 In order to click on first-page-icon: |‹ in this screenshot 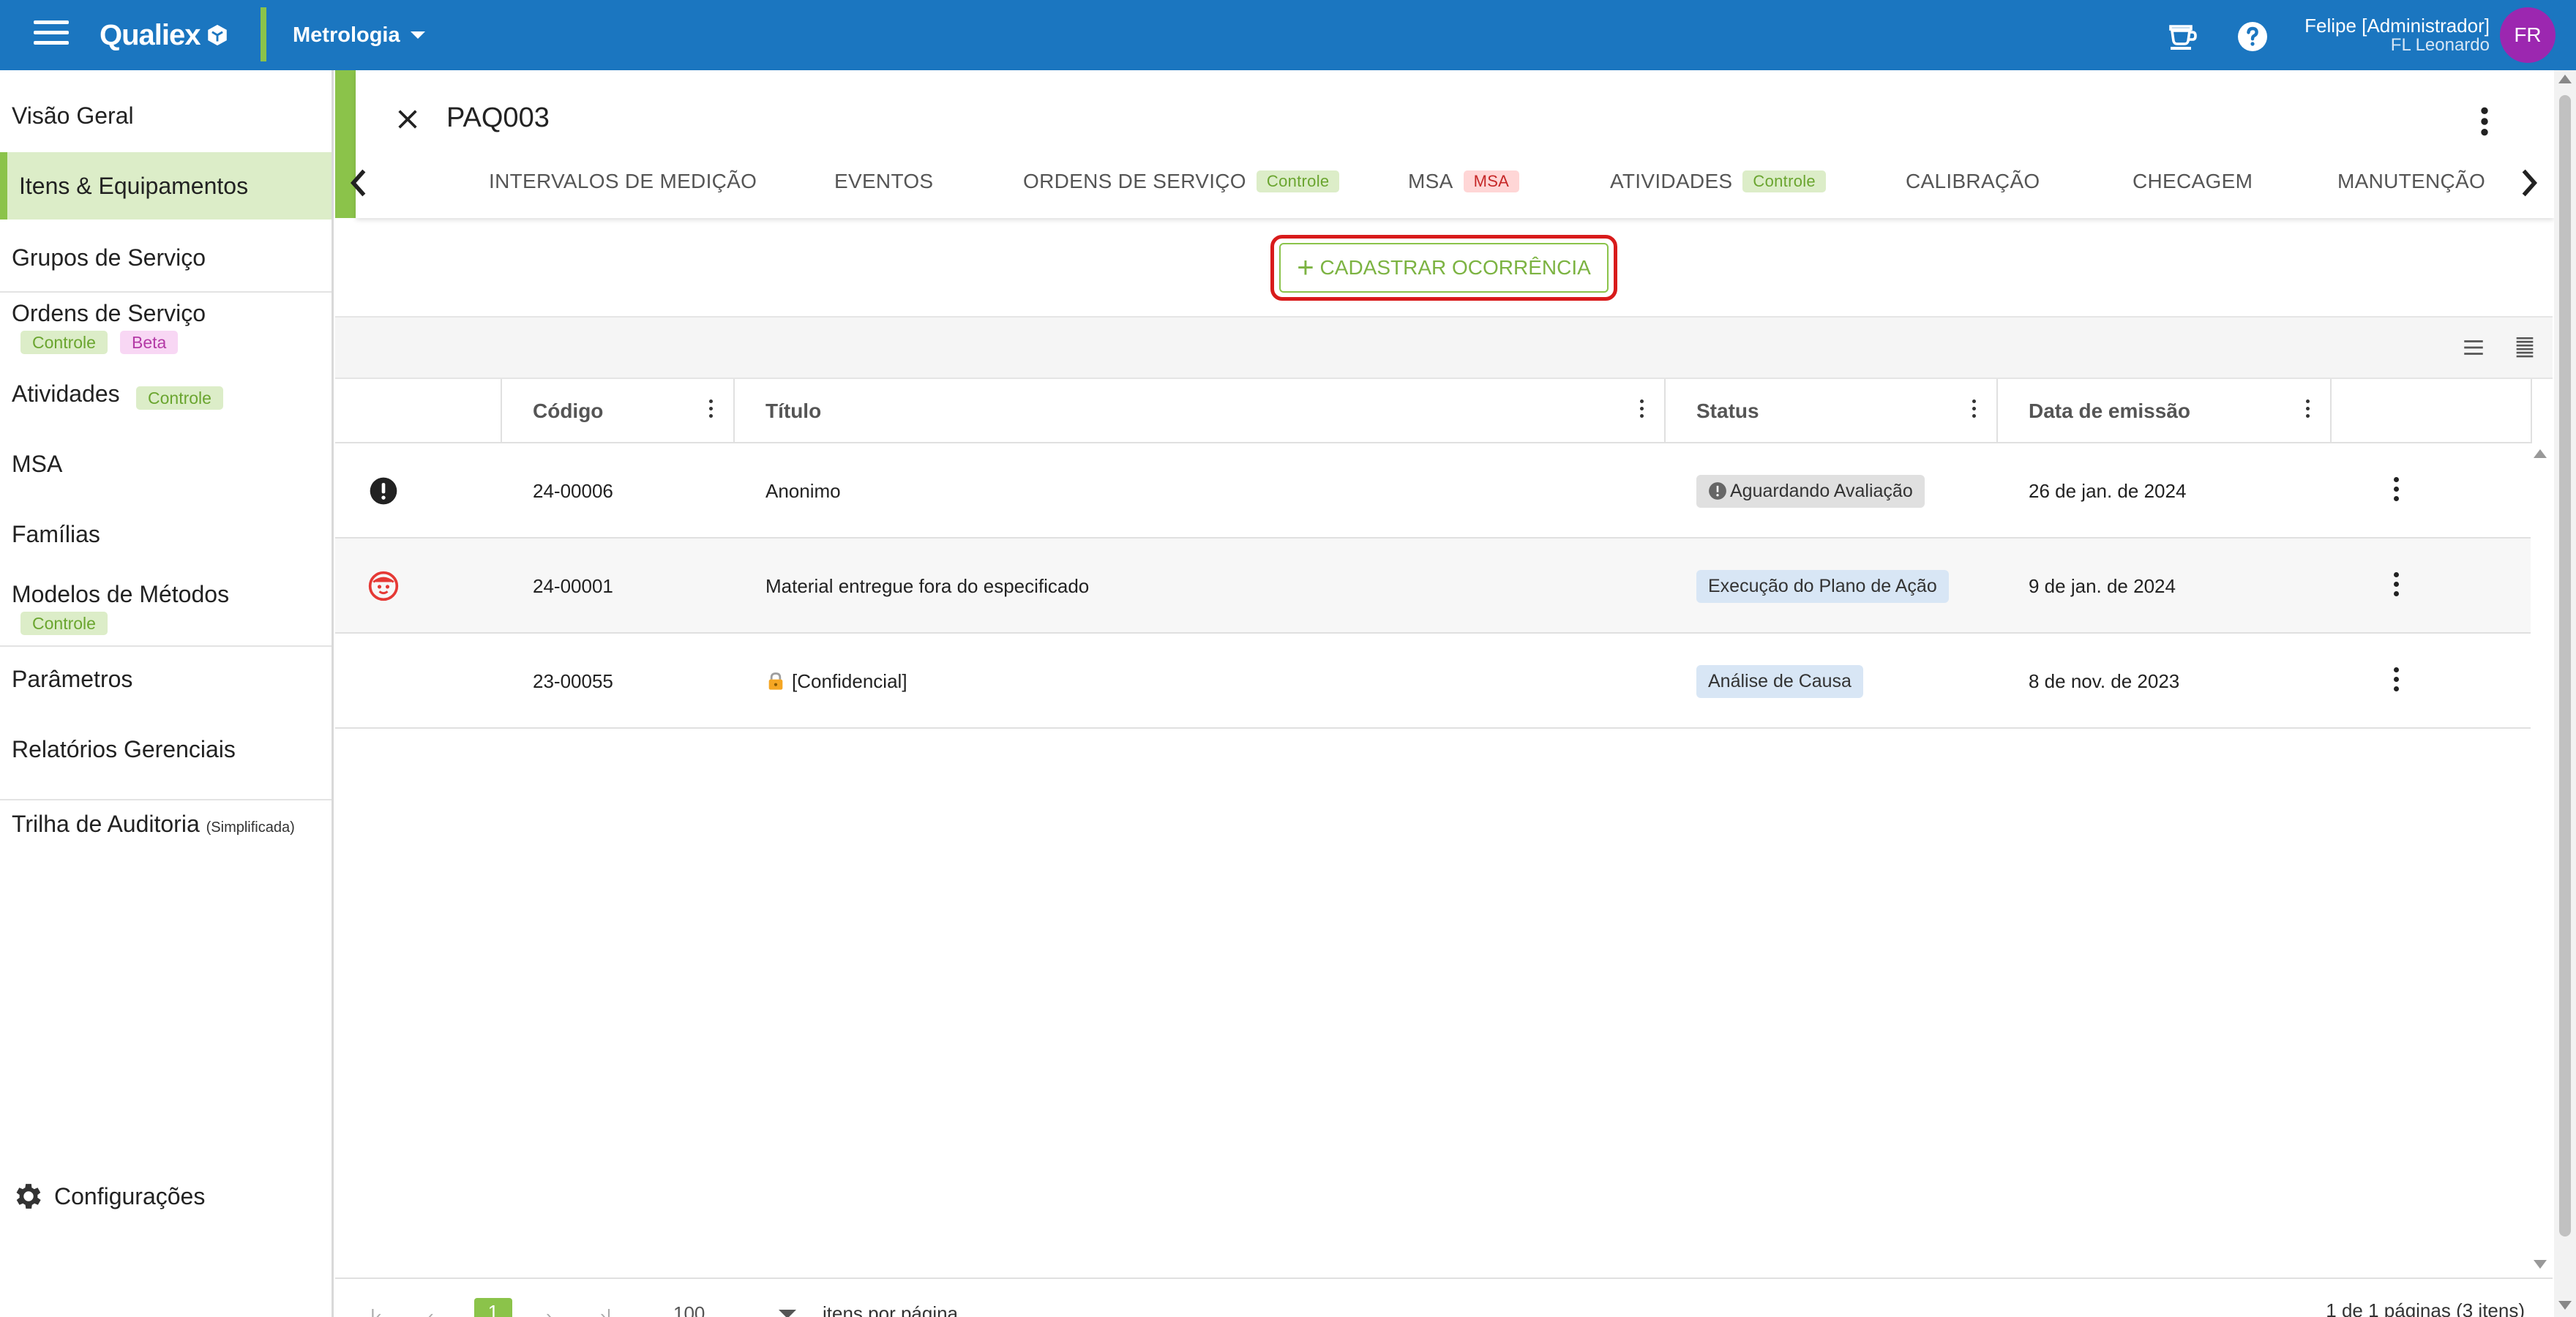, I will do `click(375, 1311)`.